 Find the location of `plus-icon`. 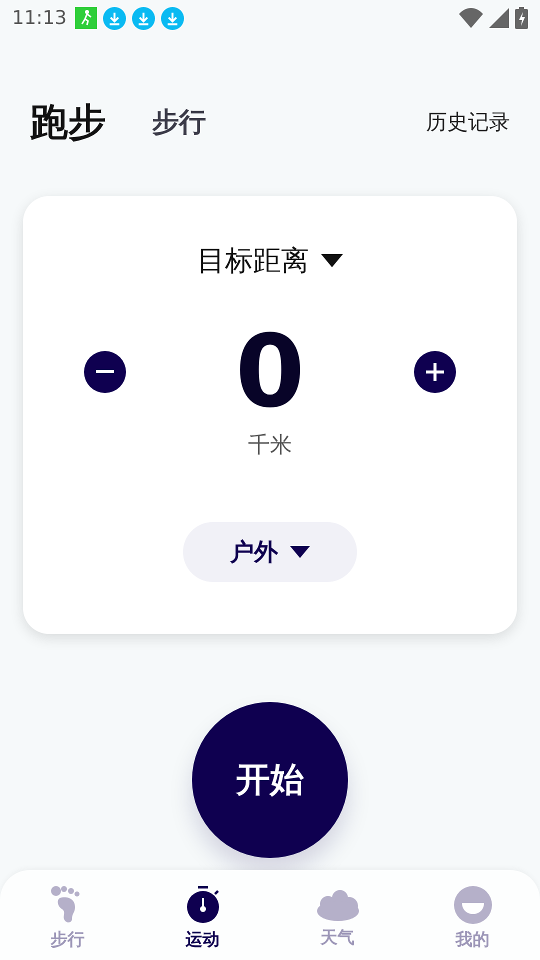

plus-icon is located at coordinates (435, 372).